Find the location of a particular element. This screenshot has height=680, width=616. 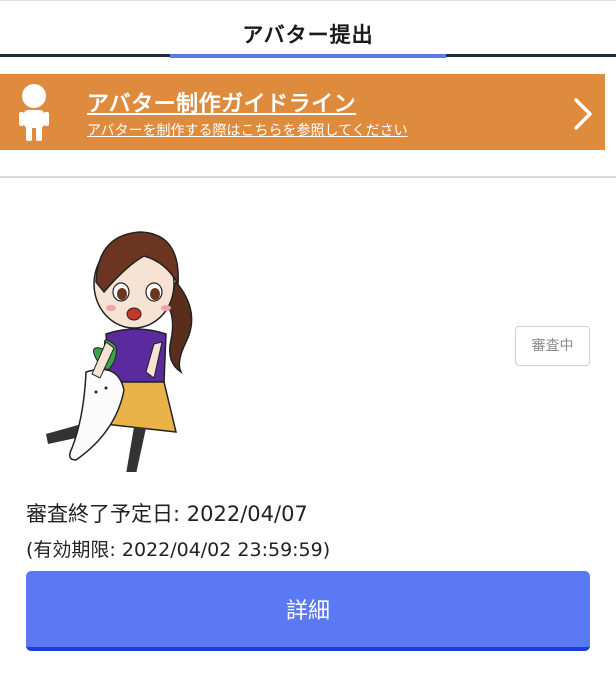

chevron-right-icon is located at coordinates (583, 114).